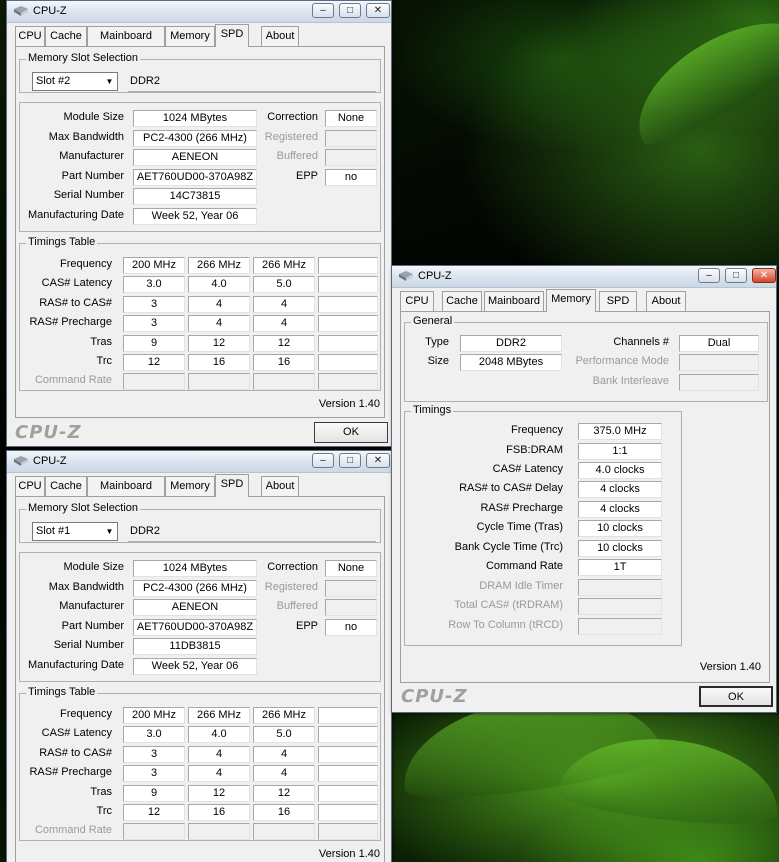 The width and height of the screenshot is (779, 862). I want to click on trc-label: Trc, so click(104, 811).